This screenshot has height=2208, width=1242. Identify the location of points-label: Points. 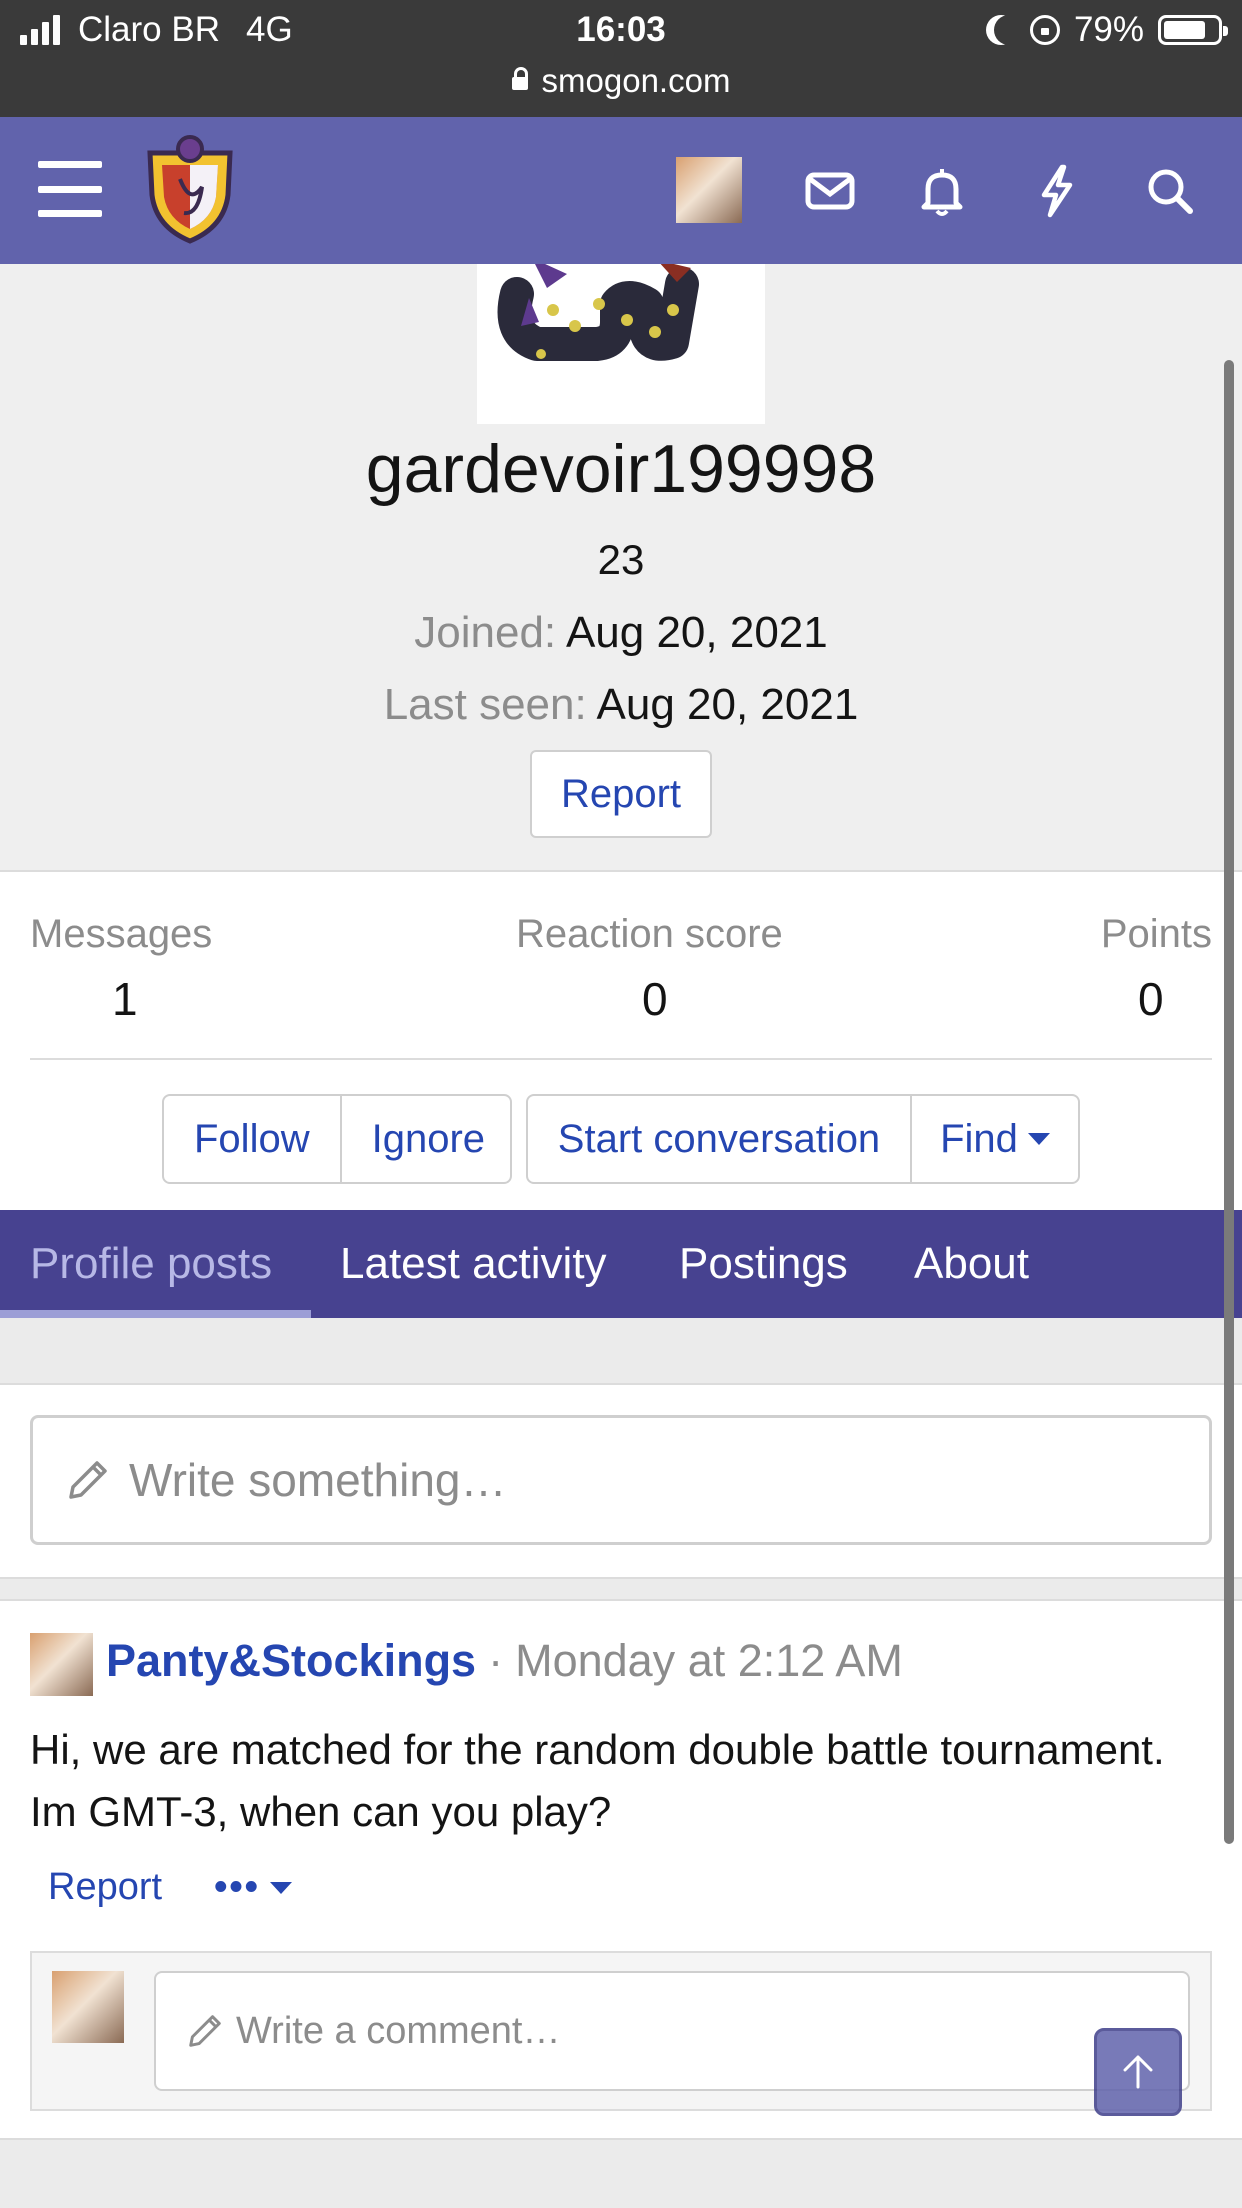
(1156, 934).